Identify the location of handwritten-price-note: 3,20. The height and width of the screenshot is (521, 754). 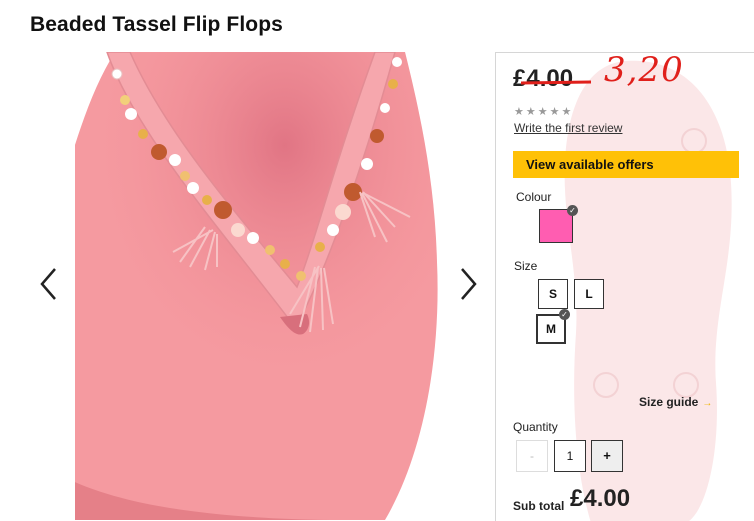
(644, 71).